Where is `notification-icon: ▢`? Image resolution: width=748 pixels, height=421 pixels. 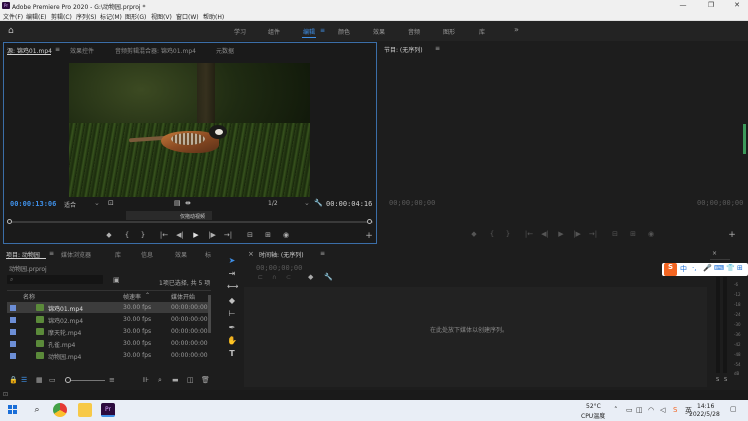 notification-icon: ▢ is located at coordinates (733, 409).